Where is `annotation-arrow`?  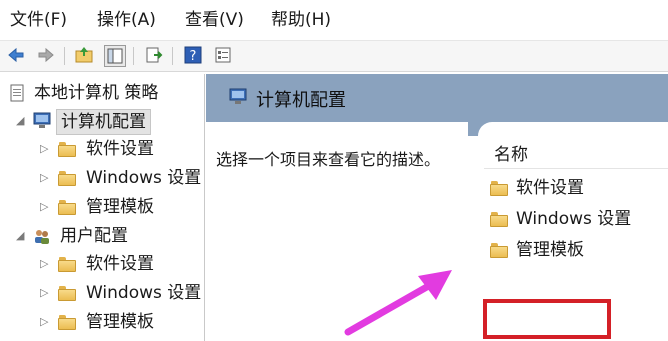
annotation-arrow is located at coordinates (398, 303).